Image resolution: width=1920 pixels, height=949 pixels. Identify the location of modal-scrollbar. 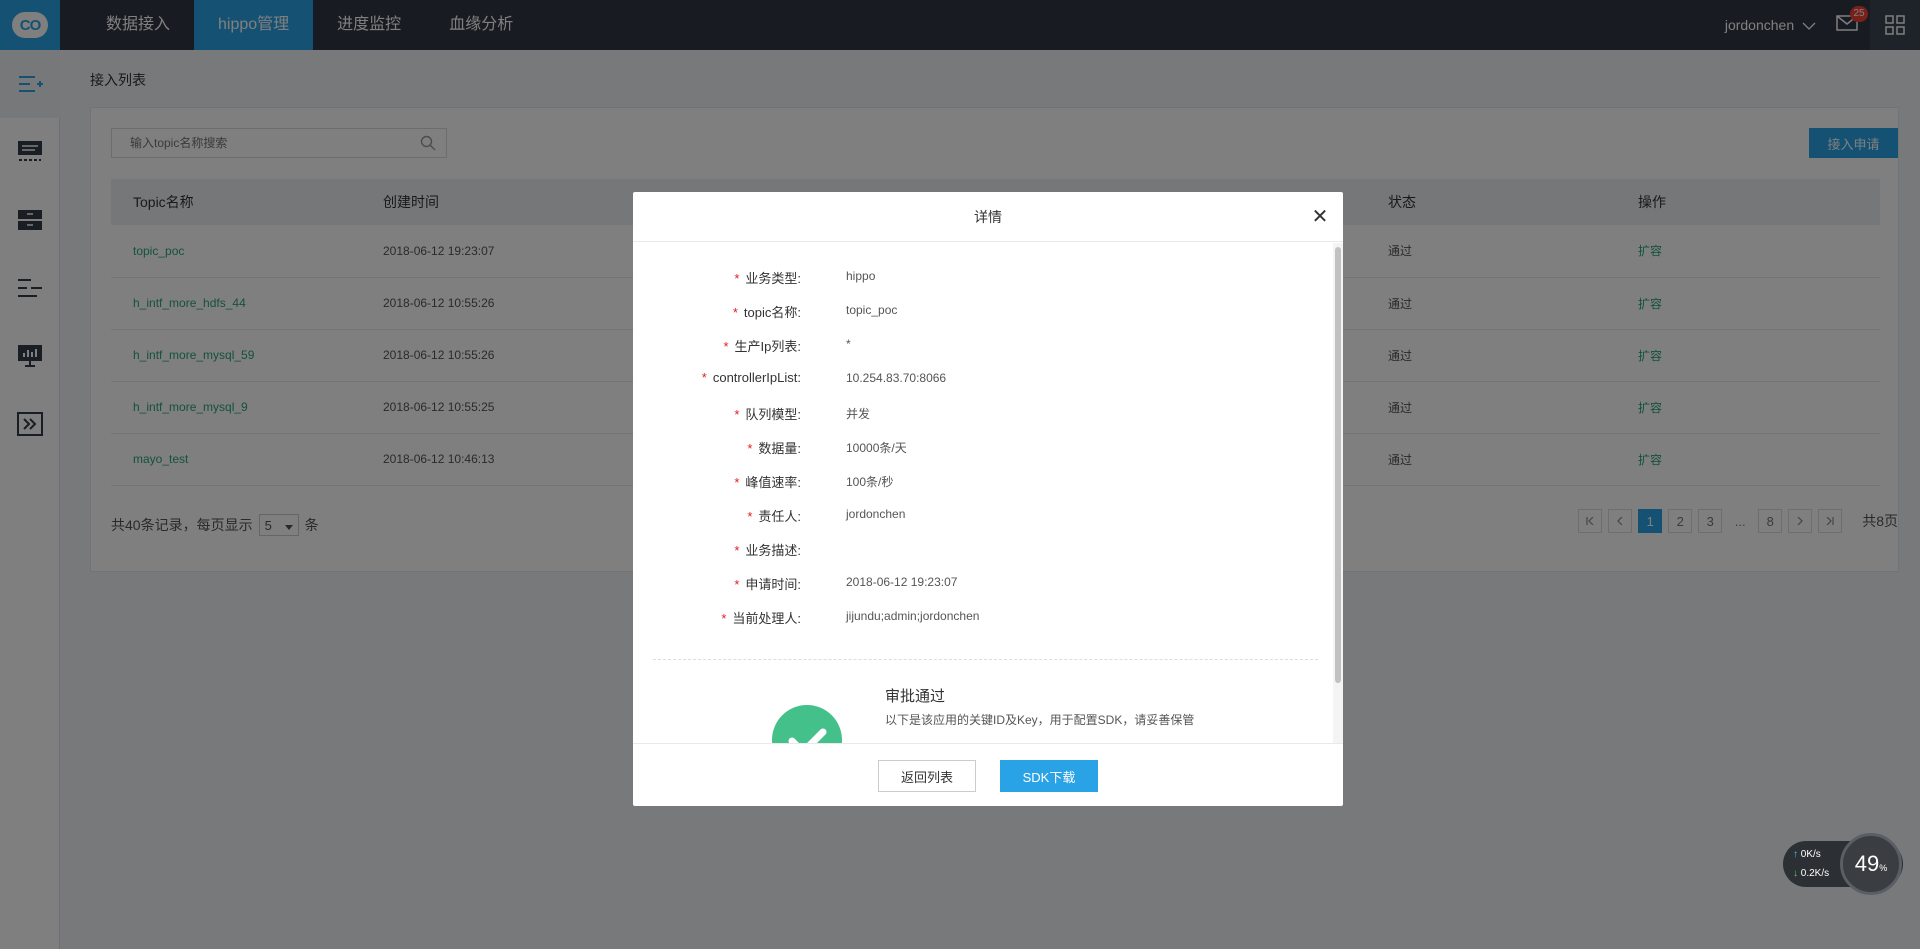
(1338, 493).